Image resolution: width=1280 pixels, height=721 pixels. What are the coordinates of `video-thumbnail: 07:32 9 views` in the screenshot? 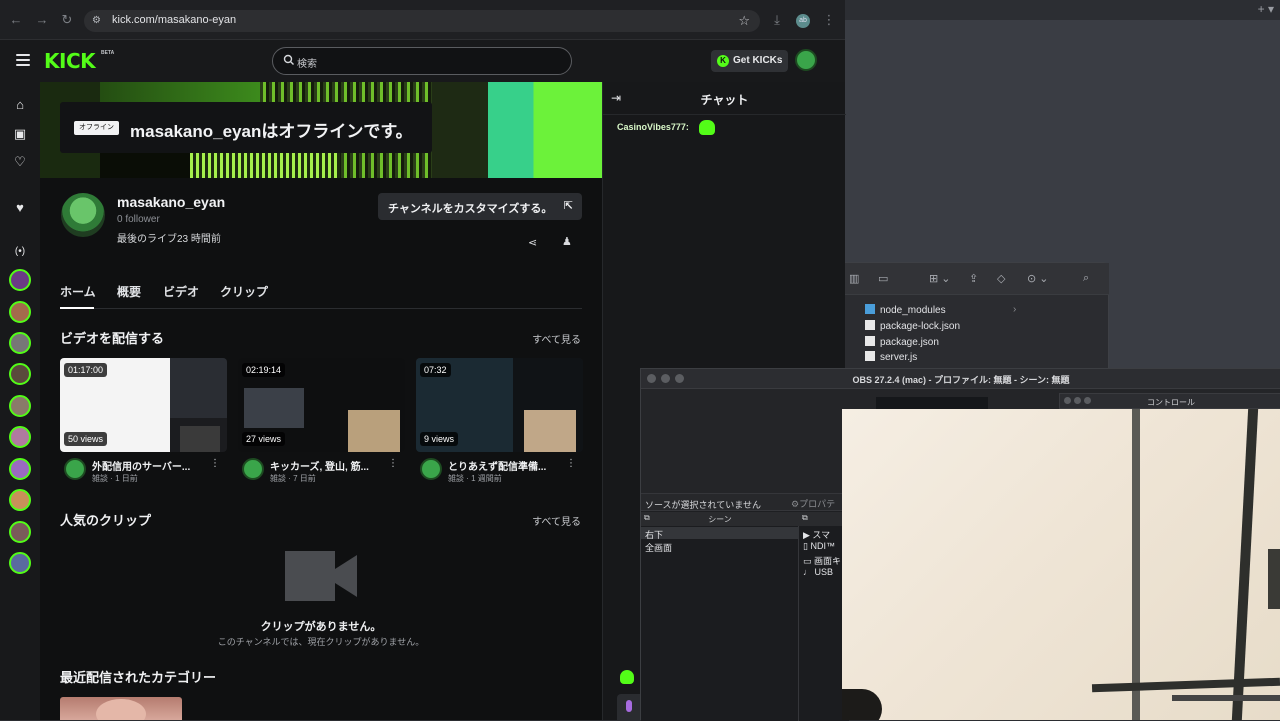 It's located at (499, 405).